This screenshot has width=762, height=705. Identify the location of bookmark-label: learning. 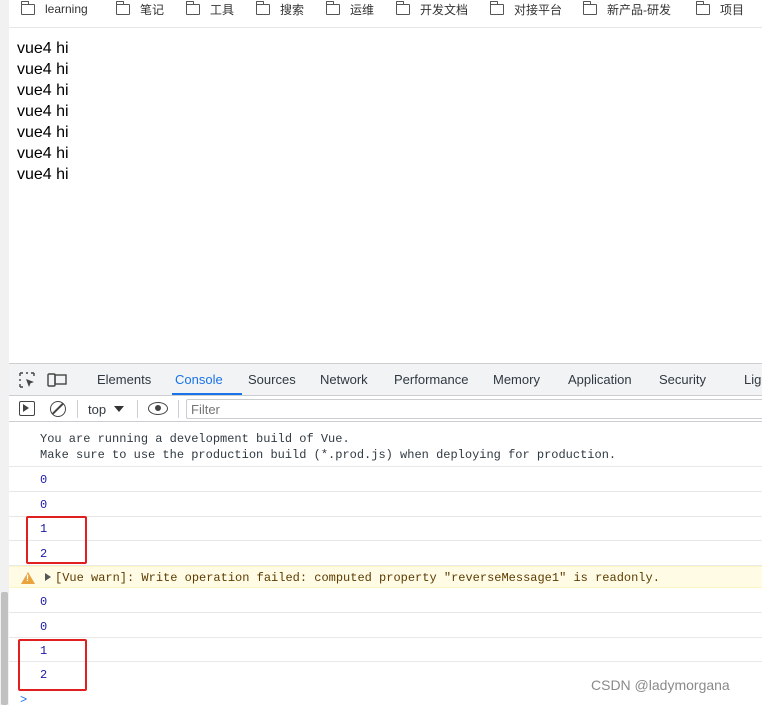
(66, 9).